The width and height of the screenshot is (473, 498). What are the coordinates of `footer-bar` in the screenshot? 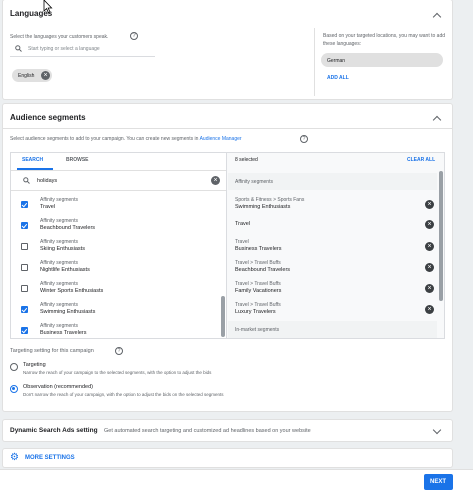 It's located at (236, 483).